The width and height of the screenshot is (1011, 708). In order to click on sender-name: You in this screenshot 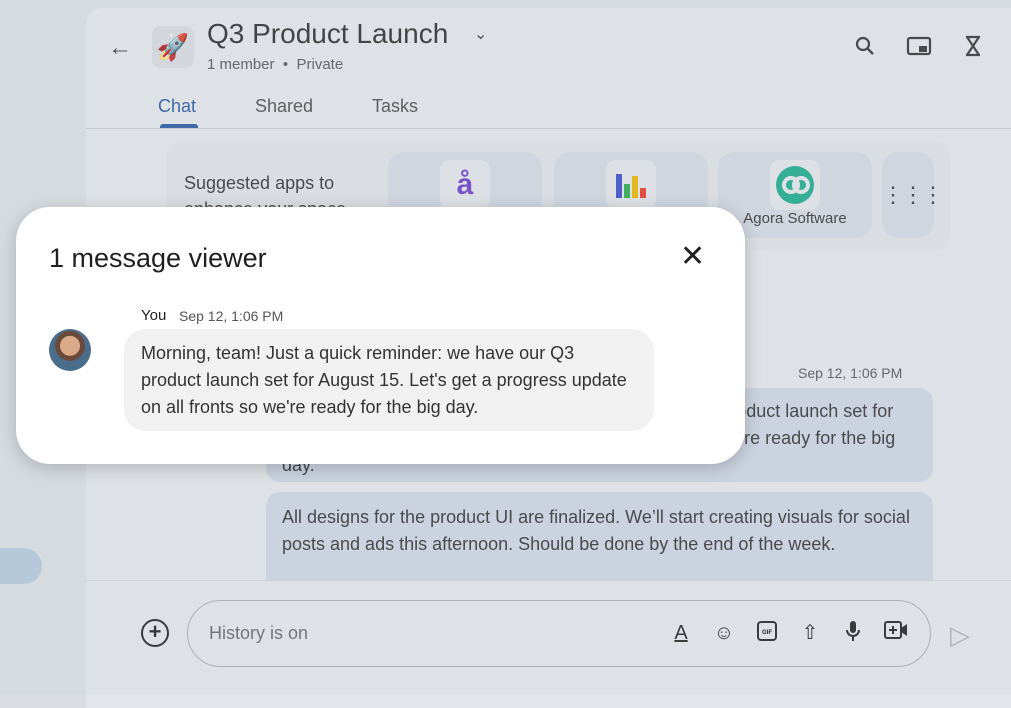, I will do `click(154, 315)`.